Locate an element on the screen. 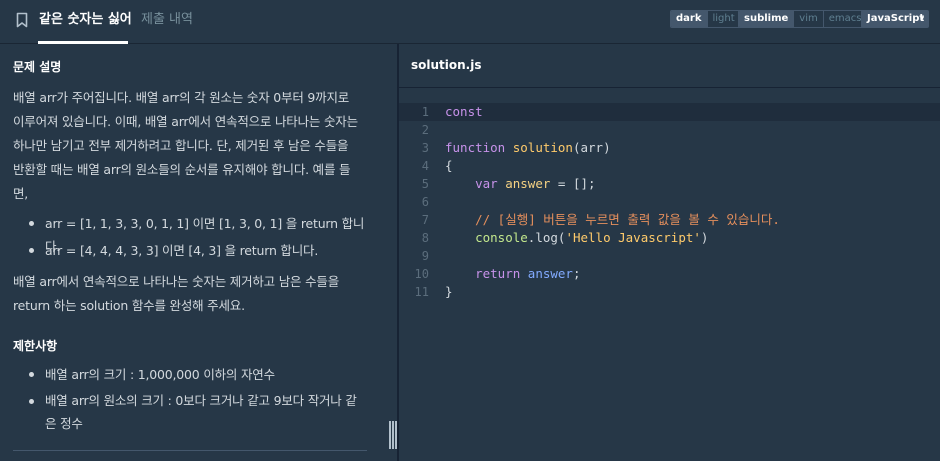  code-line: 3 function solution(arr) is located at coordinates (669, 148).